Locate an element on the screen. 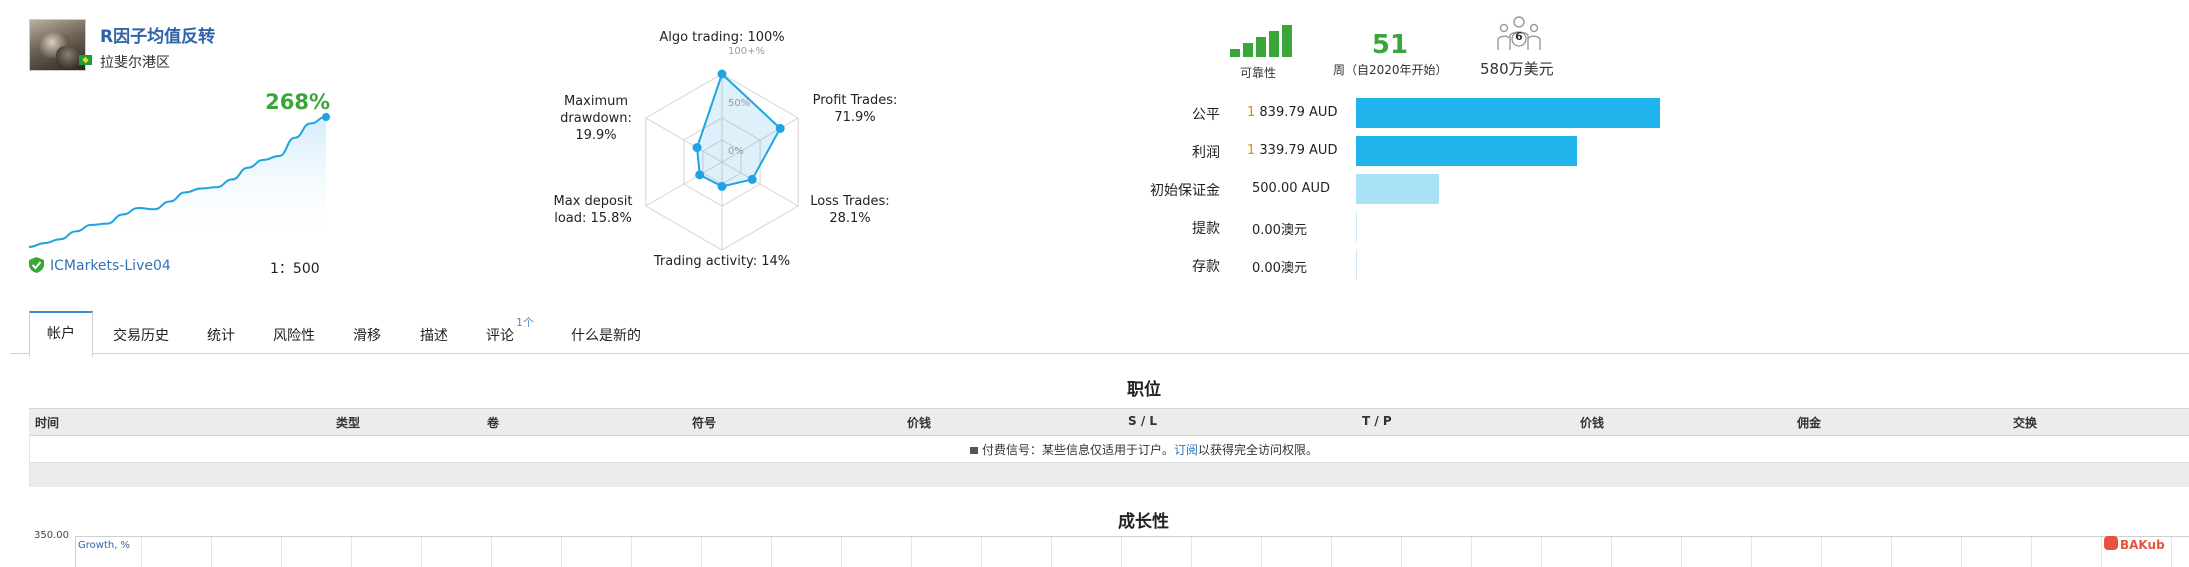 The height and width of the screenshot is (567, 2189). stat-row-value: 1 839.79 AUD is located at coordinates (1292, 112).